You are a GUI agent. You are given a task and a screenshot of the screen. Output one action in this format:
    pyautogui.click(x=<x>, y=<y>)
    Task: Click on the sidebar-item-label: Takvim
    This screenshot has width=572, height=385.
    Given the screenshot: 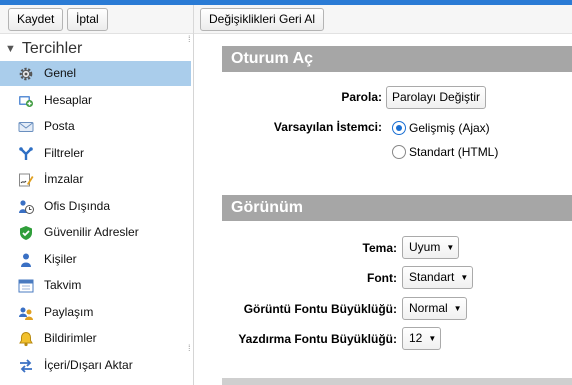 What is the action you would take?
    pyautogui.click(x=63, y=285)
    